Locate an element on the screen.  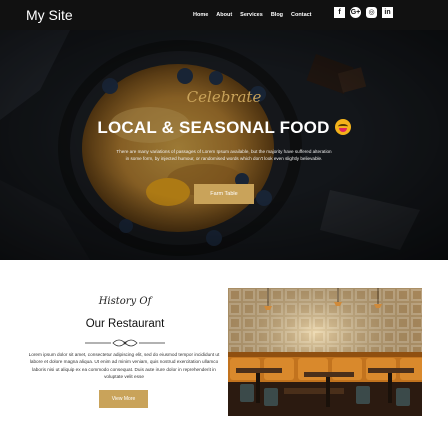
hero-script-title: Celebrate is located at coordinates (224, 97).